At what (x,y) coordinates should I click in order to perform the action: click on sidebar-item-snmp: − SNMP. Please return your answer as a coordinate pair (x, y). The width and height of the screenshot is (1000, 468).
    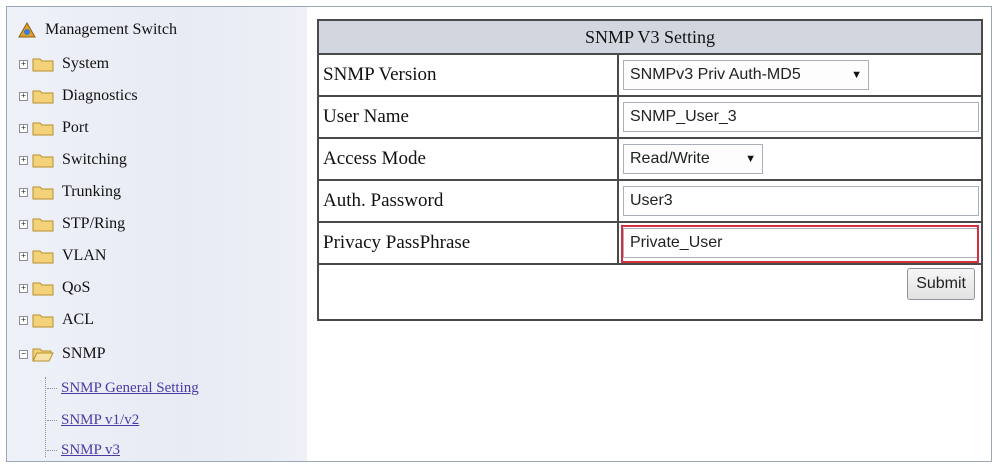
    Looking at the image, I should click on (62, 354).